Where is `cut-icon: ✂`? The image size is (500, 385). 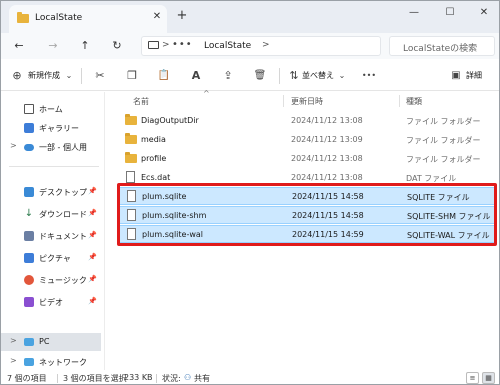 cut-icon: ✂ is located at coordinates (100, 76).